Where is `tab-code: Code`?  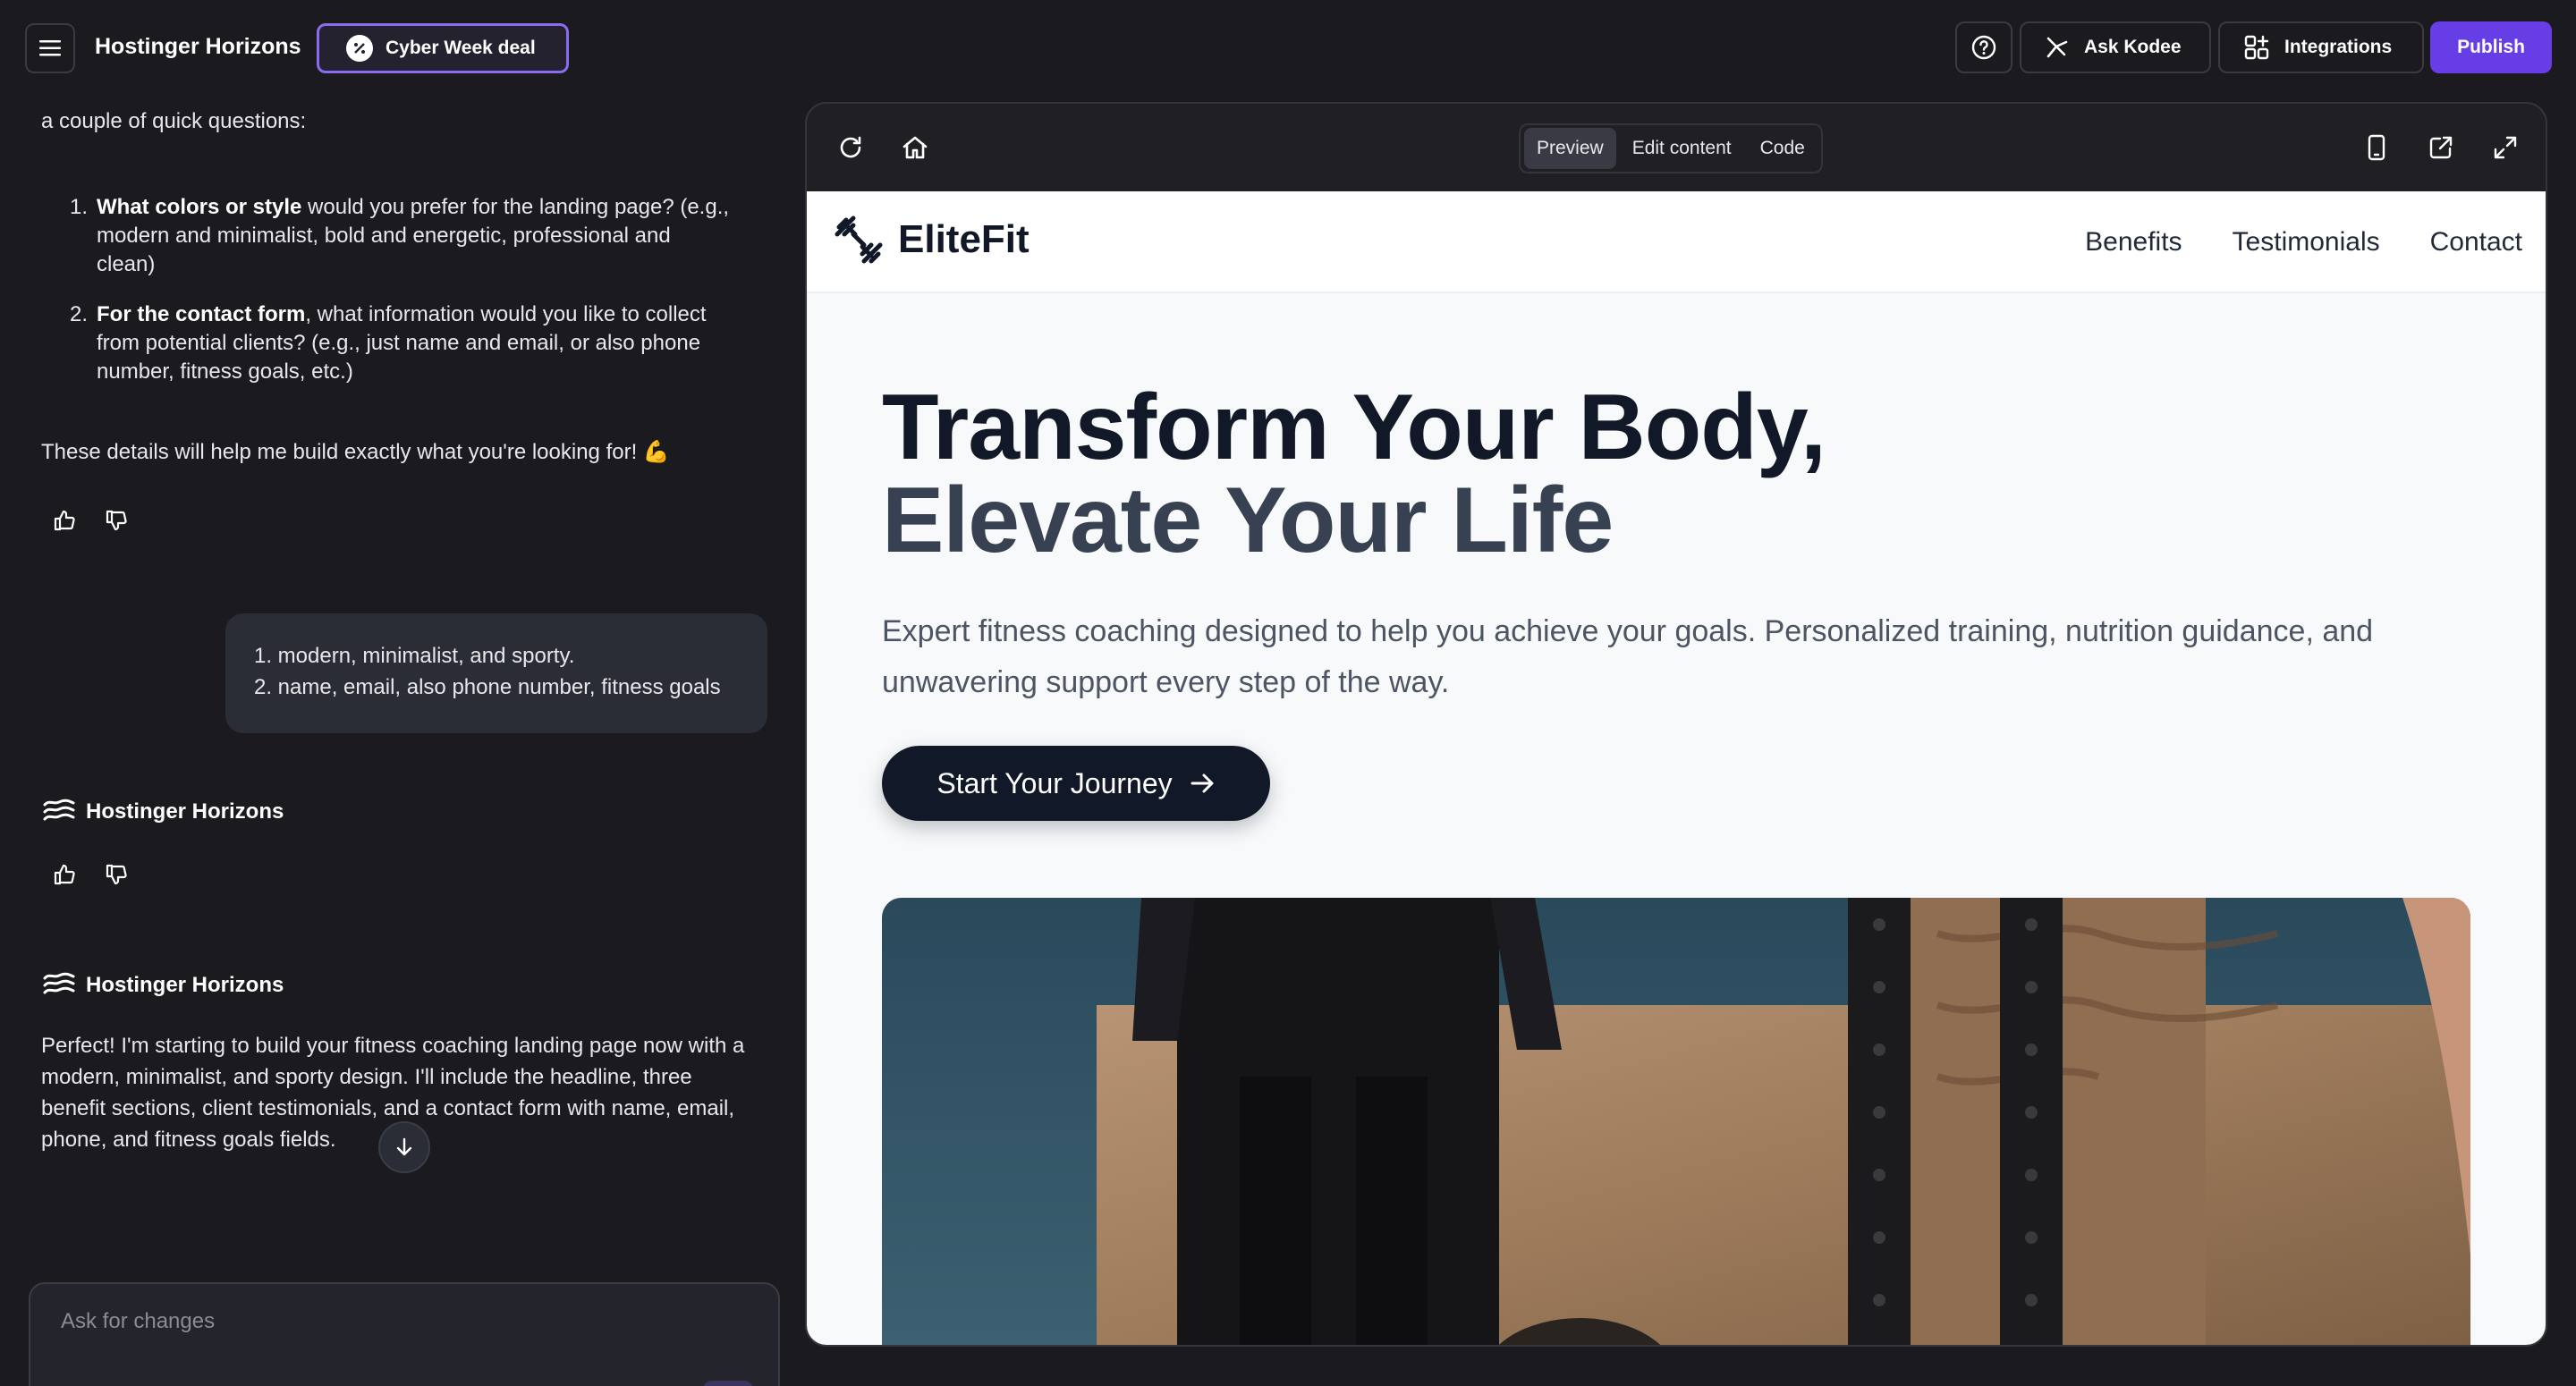 tab-code: Code is located at coordinates (1783, 148).